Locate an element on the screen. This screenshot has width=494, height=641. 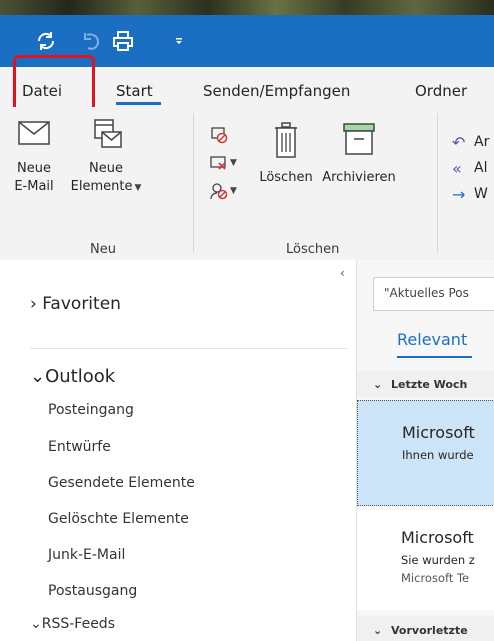
folder-posteingang: Posteingang is located at coordinates (91, 410).